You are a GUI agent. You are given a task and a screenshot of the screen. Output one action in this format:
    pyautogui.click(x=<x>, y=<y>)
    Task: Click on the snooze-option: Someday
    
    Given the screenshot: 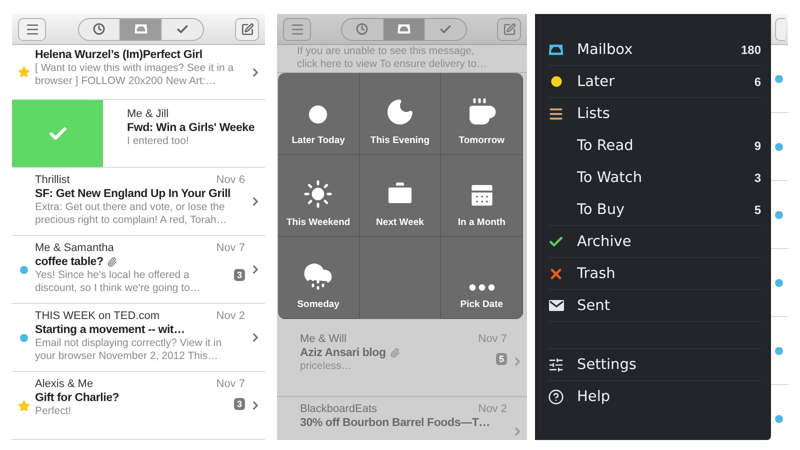 What is the action you would take?
    pyautogui.click(x=319, y=278)
    